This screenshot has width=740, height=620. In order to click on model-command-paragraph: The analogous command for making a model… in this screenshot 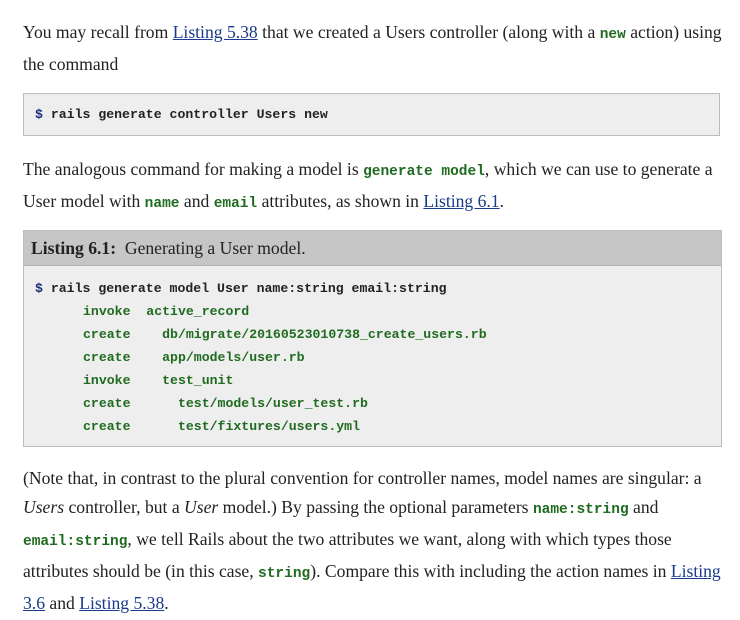, I will do `click(373, 187)`.